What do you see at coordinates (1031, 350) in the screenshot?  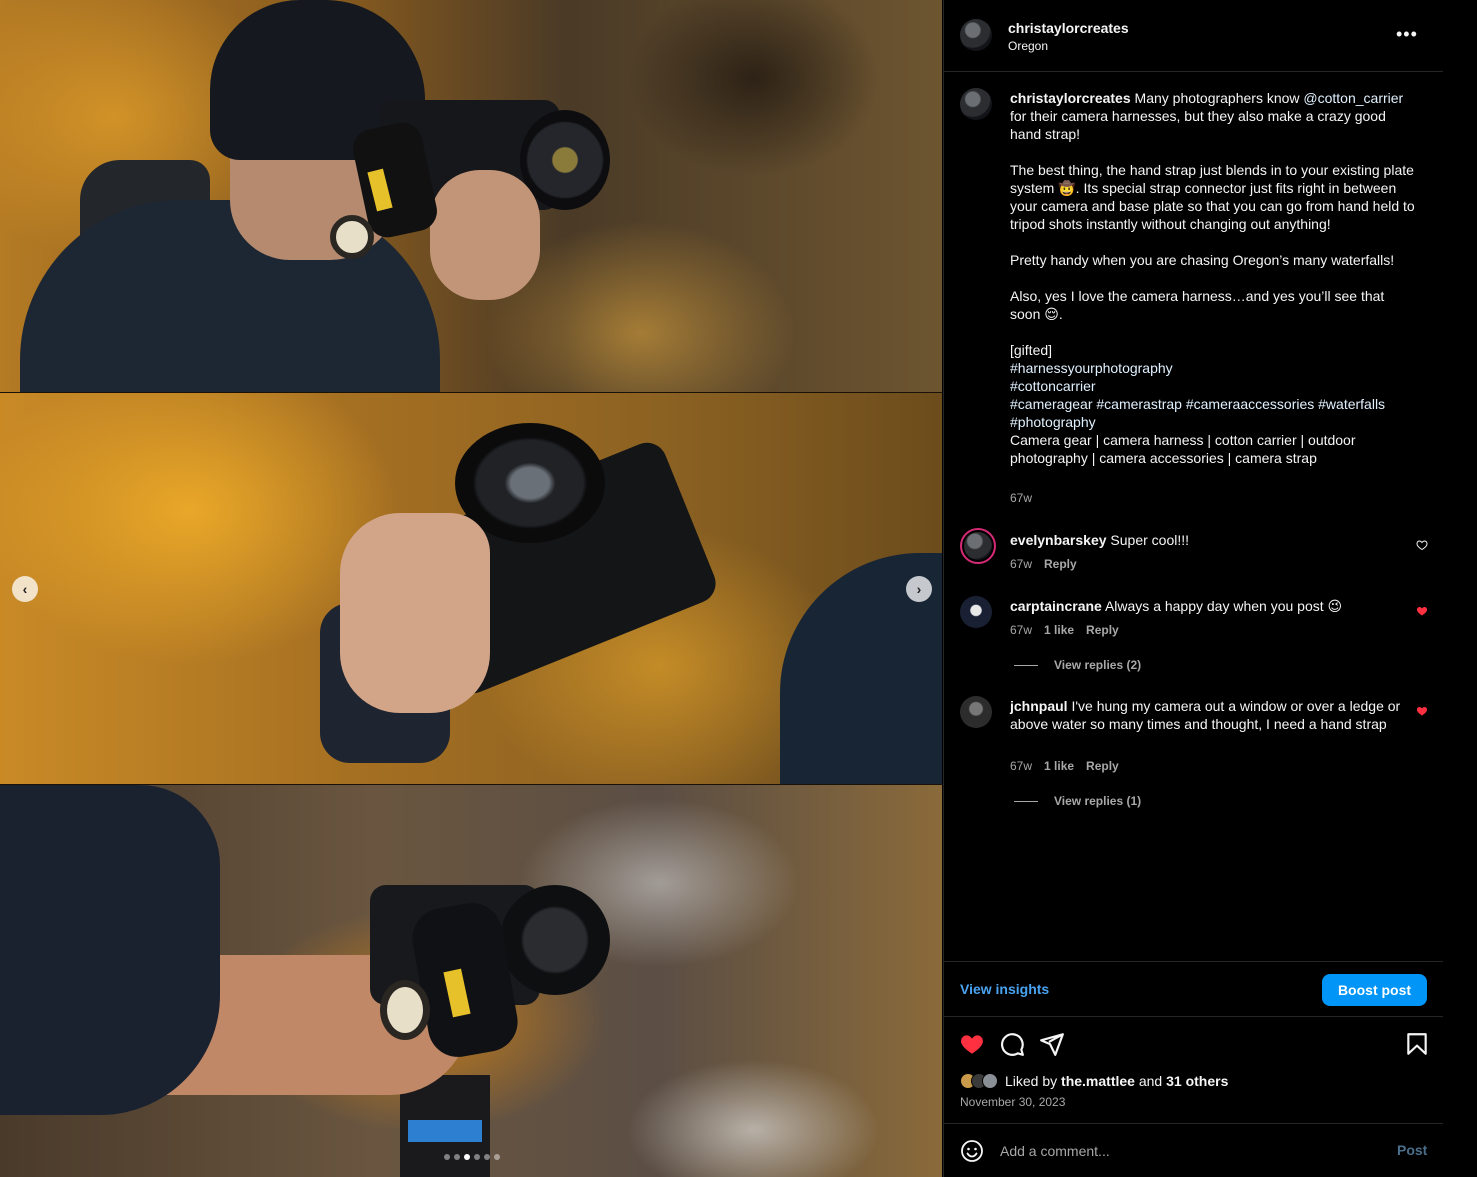 I see `caption-text: [gifted]` at bounding box center [1031, 350].